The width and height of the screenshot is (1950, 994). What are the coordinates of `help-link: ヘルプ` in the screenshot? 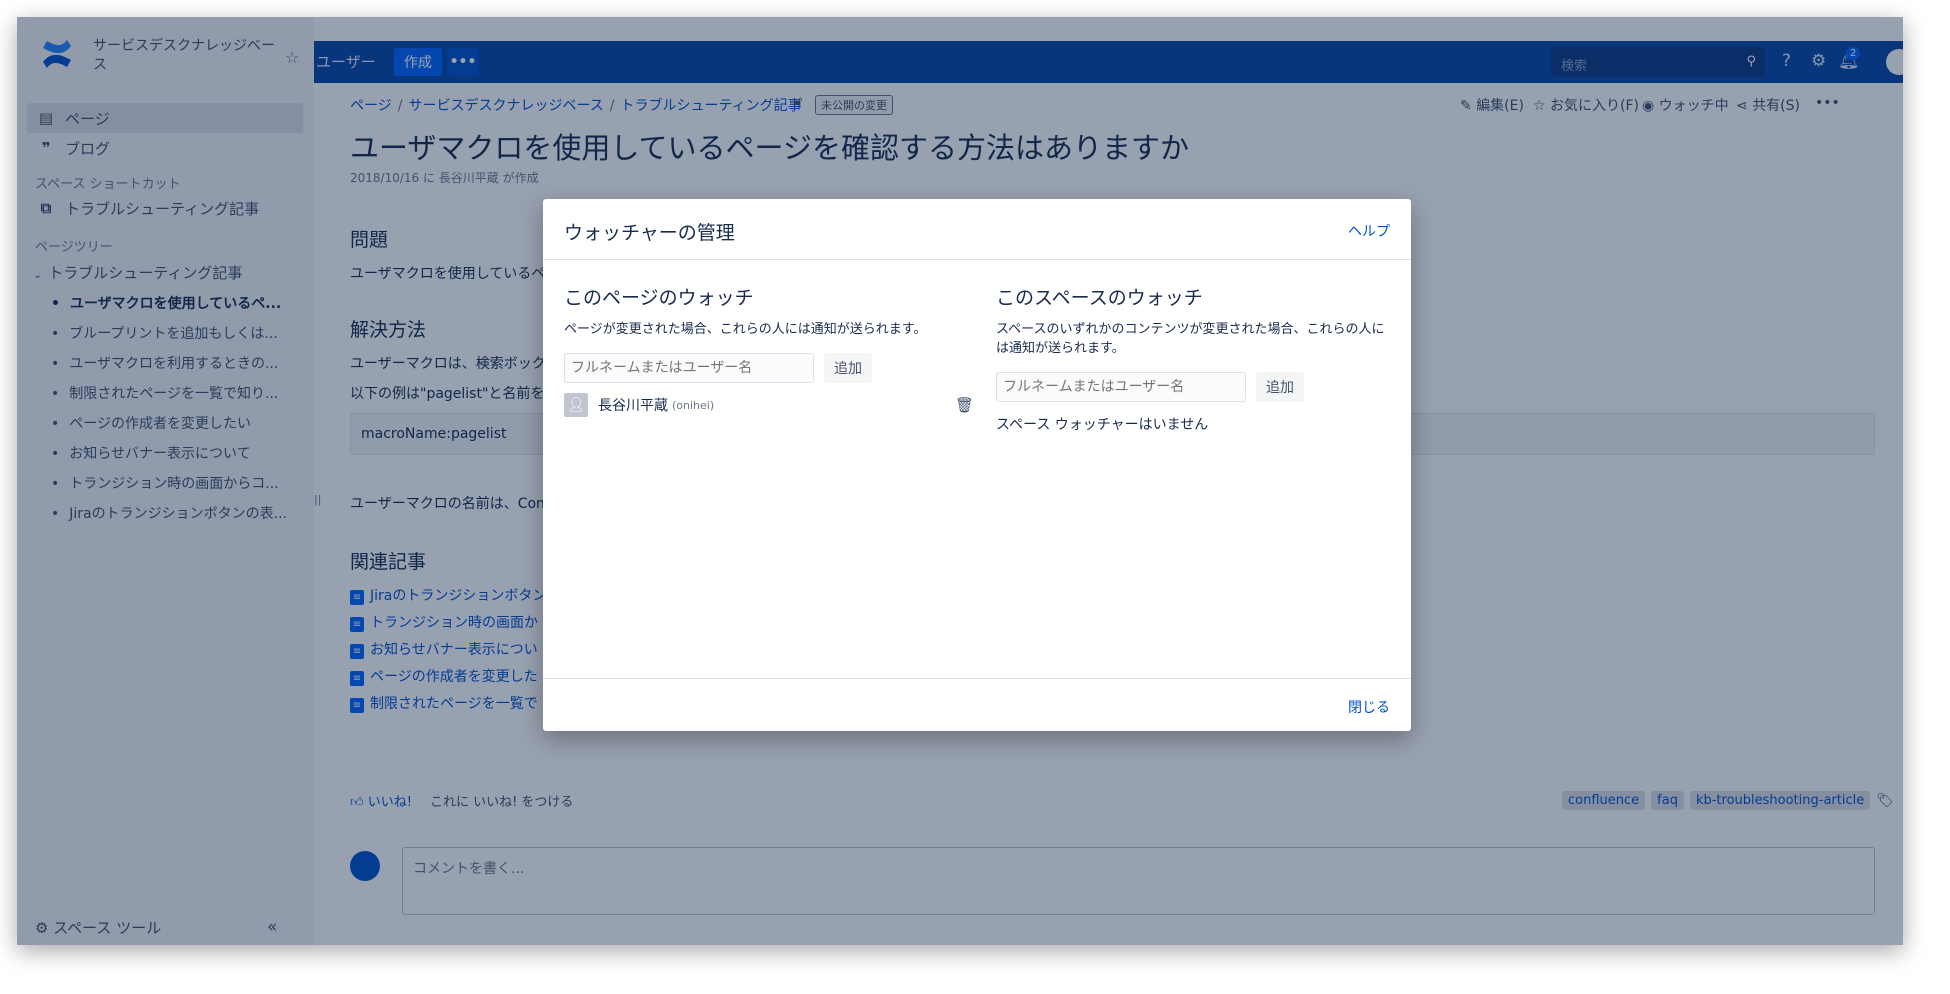 It's located at (1369, 231).